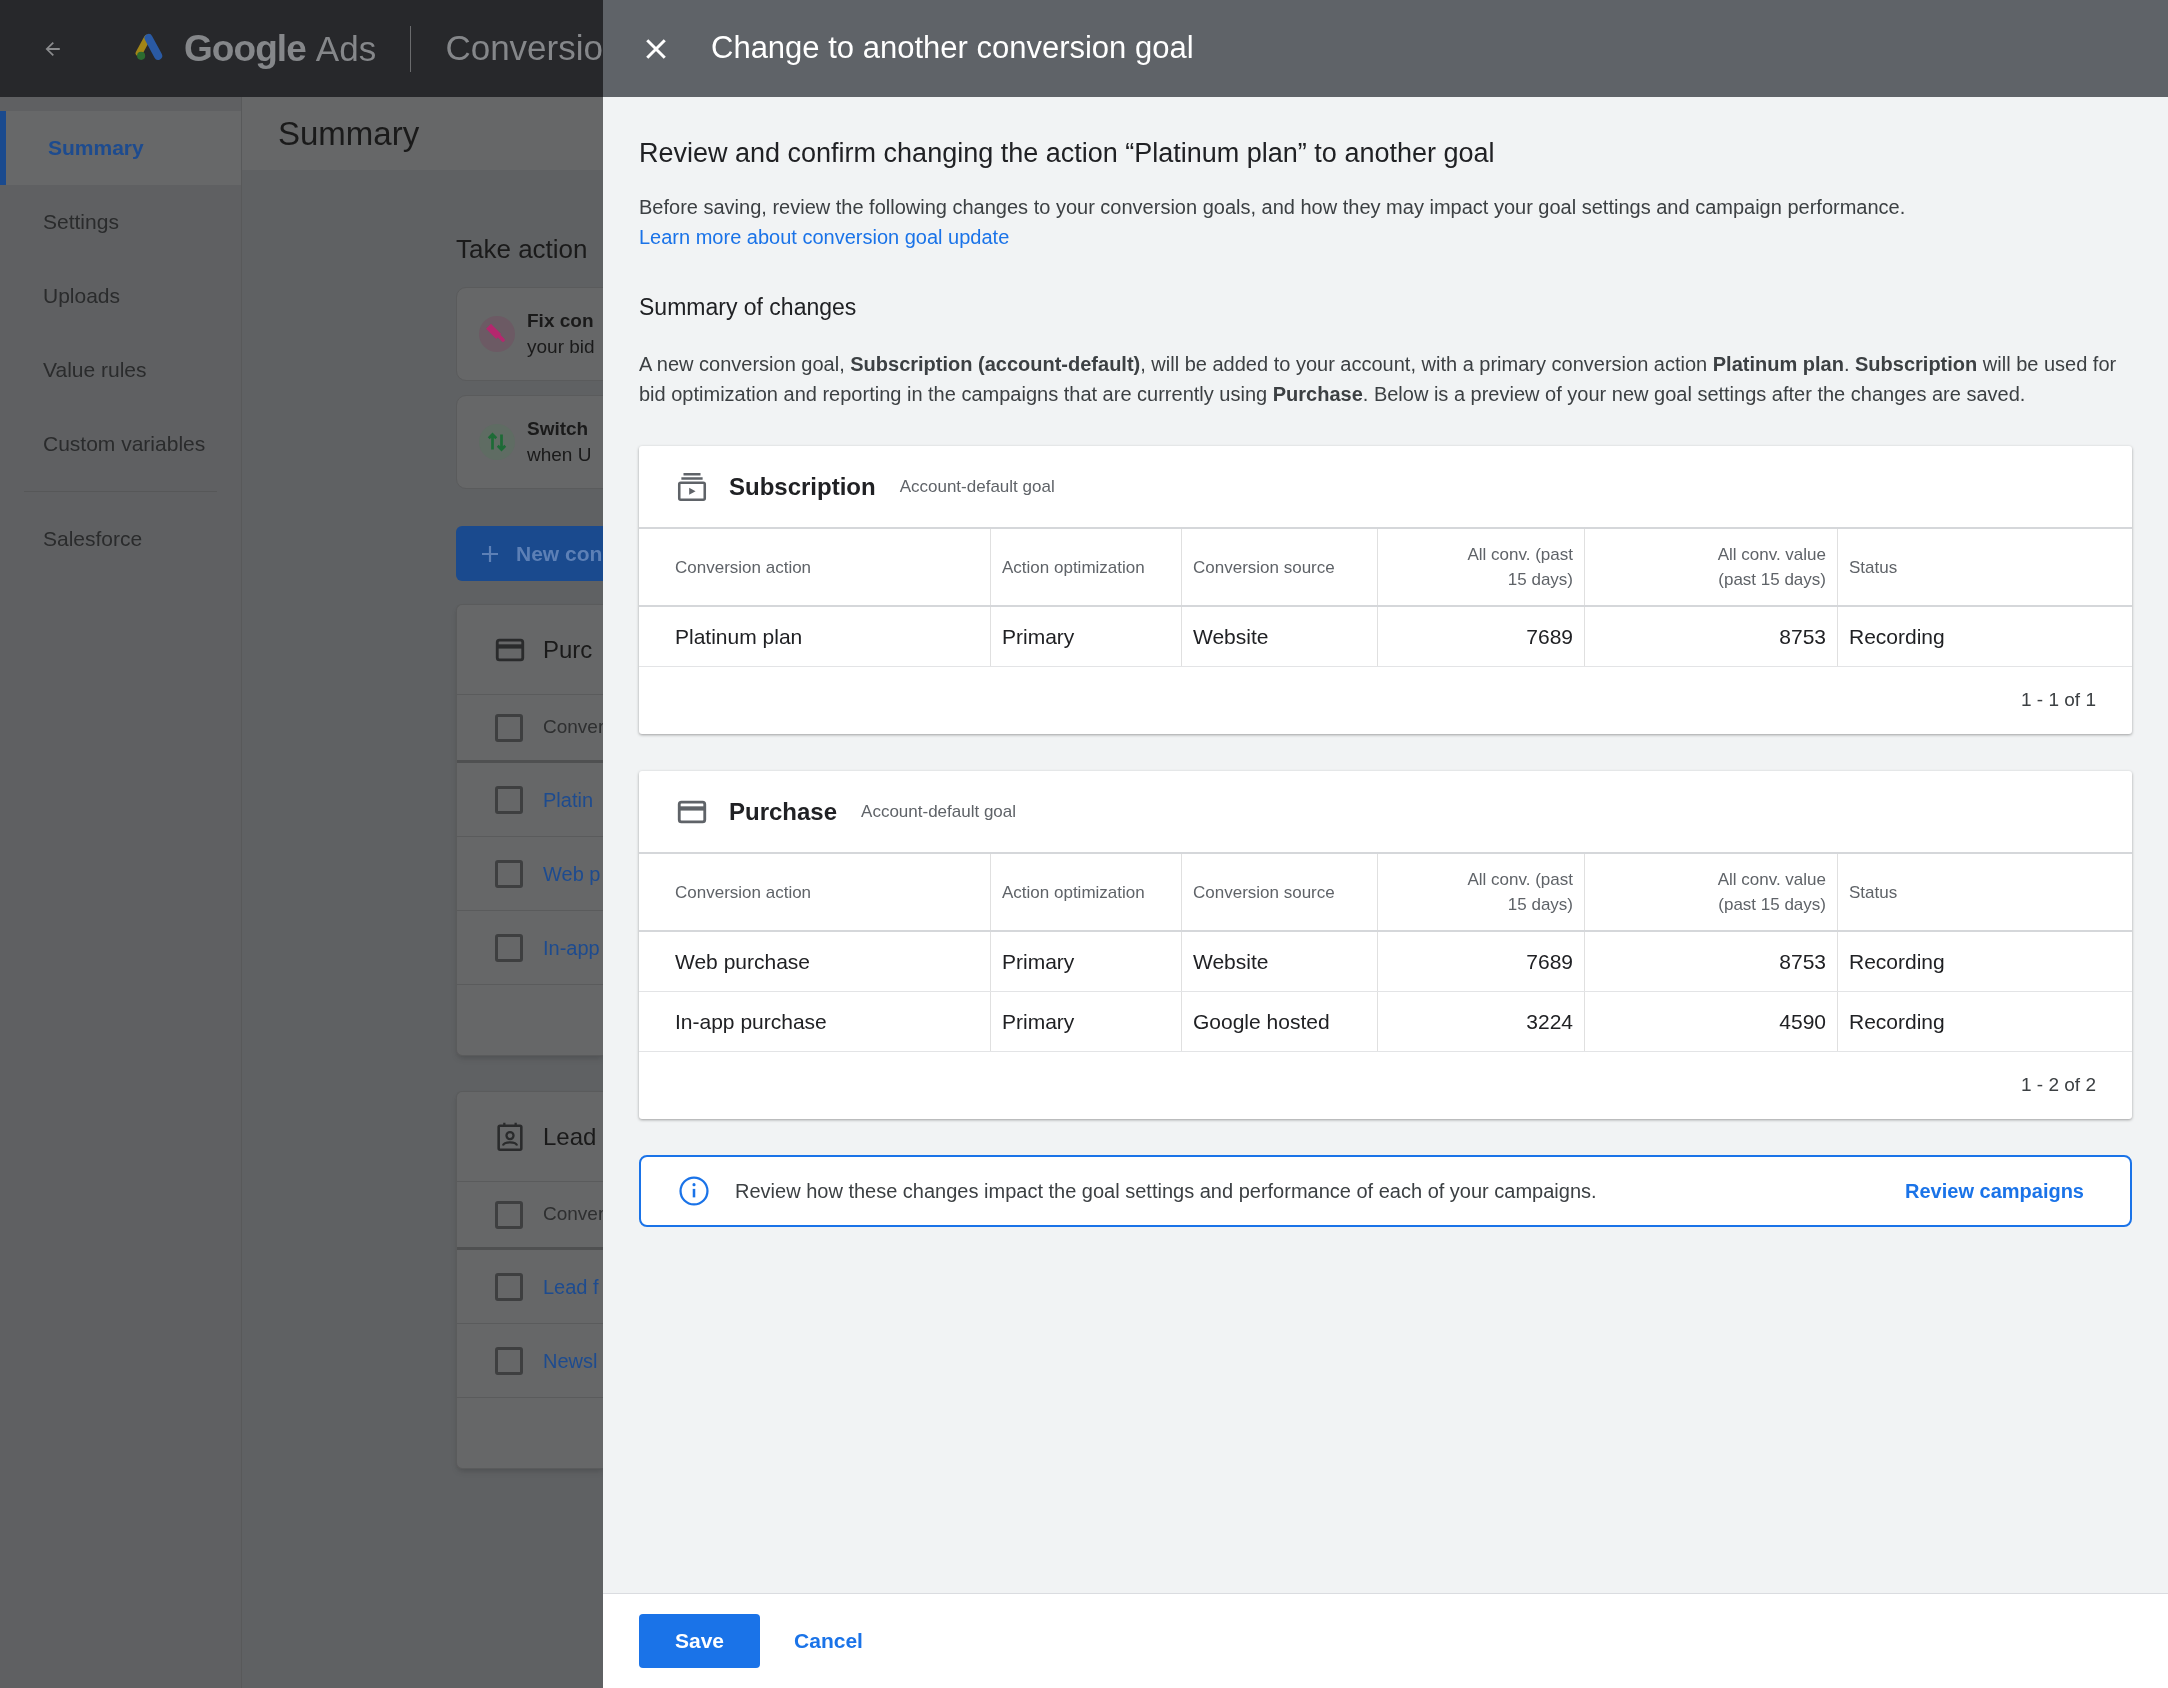 This screenshot has height=1688, width=2168. I want to click on table-cell-text: Platinum plan, so click(739, 636).